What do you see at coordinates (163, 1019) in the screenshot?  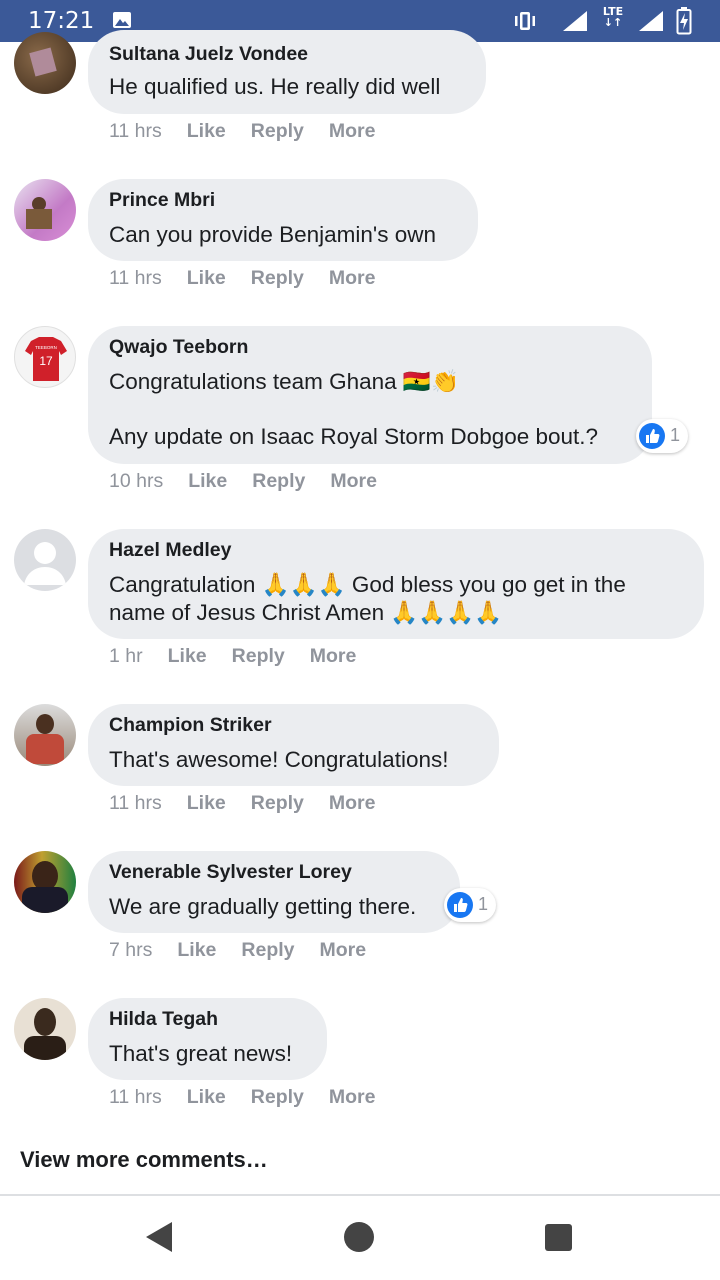 I see `comment-author: Hilda Tegah` at bounding box center [163, 1019].